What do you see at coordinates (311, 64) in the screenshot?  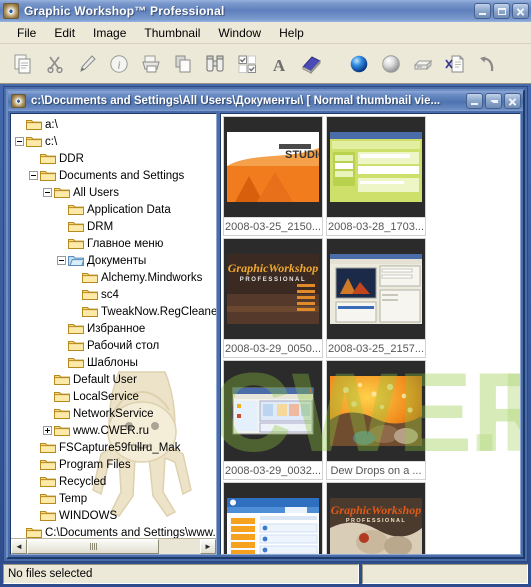 I see `scanner-icon` at bounding box center [311, 64].